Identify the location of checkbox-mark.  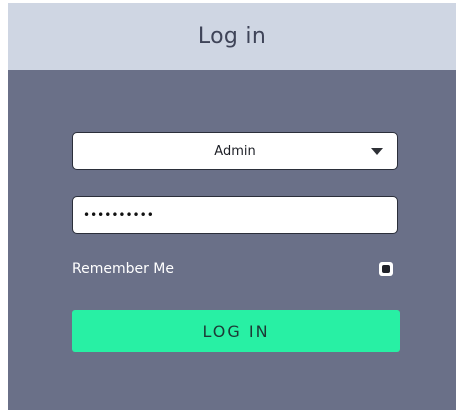
(386, 269).